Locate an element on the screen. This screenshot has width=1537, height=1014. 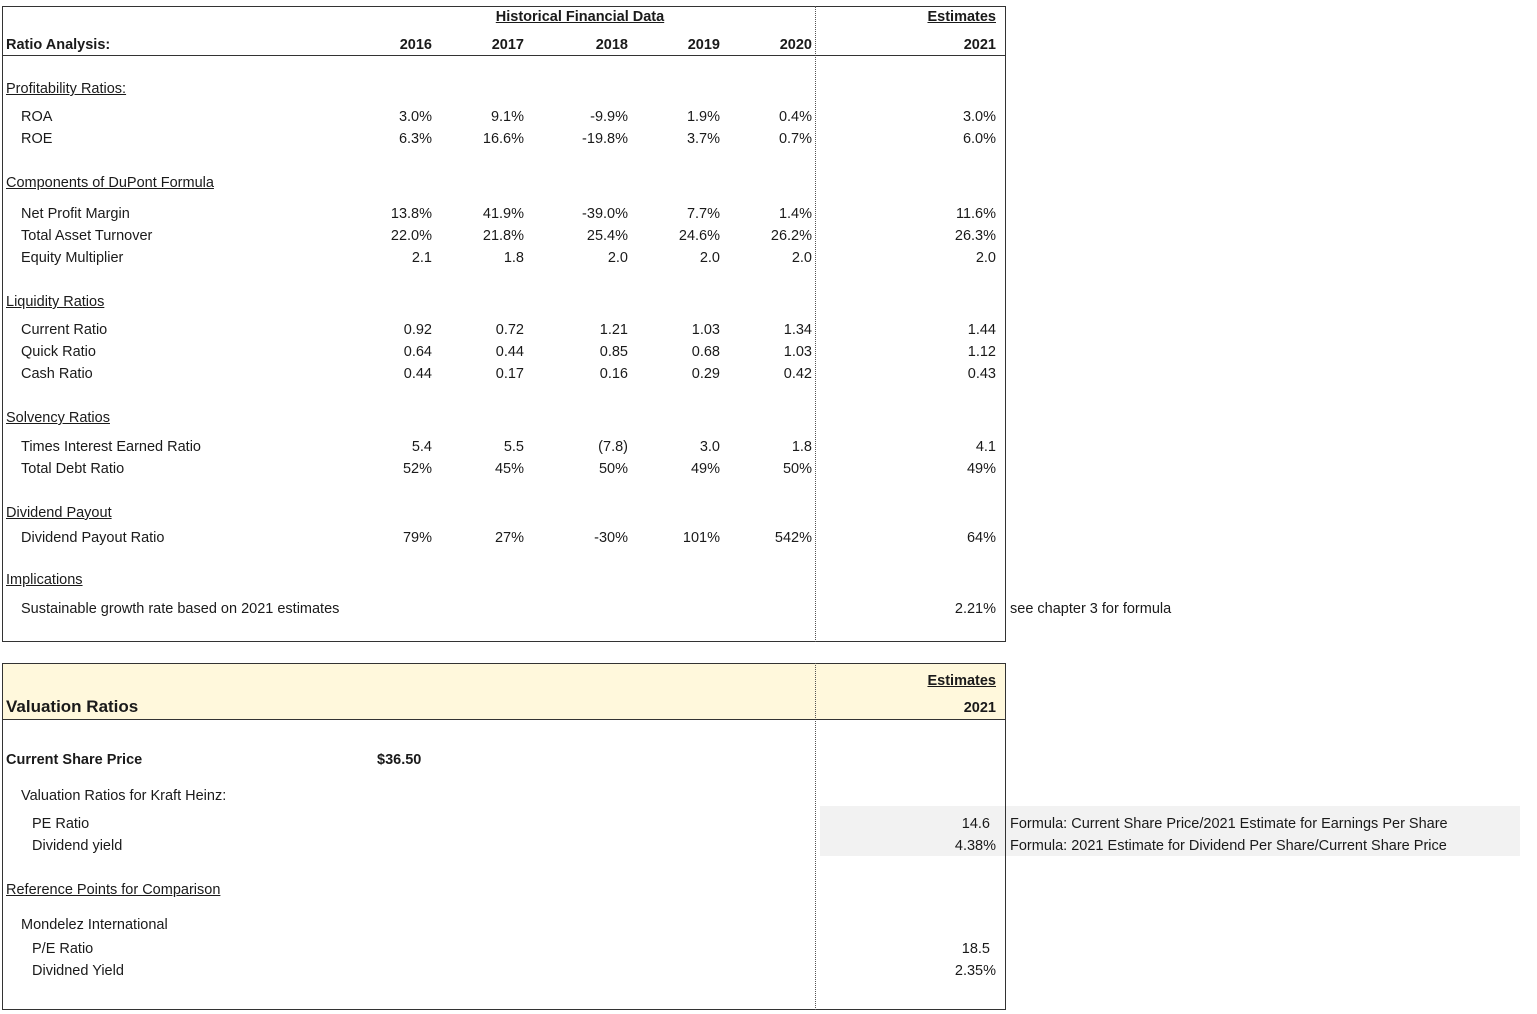
value-cell: 9.1% is located at coordinates (507, 117).